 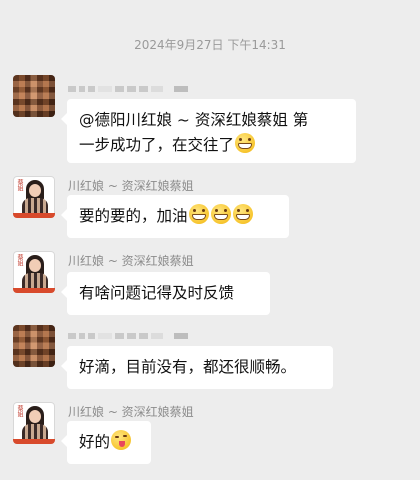 What do you see at coordinates (133, 216) in the screenshot?
I see `message-text: 要的要的，加油` at bounding box center [133, 216].